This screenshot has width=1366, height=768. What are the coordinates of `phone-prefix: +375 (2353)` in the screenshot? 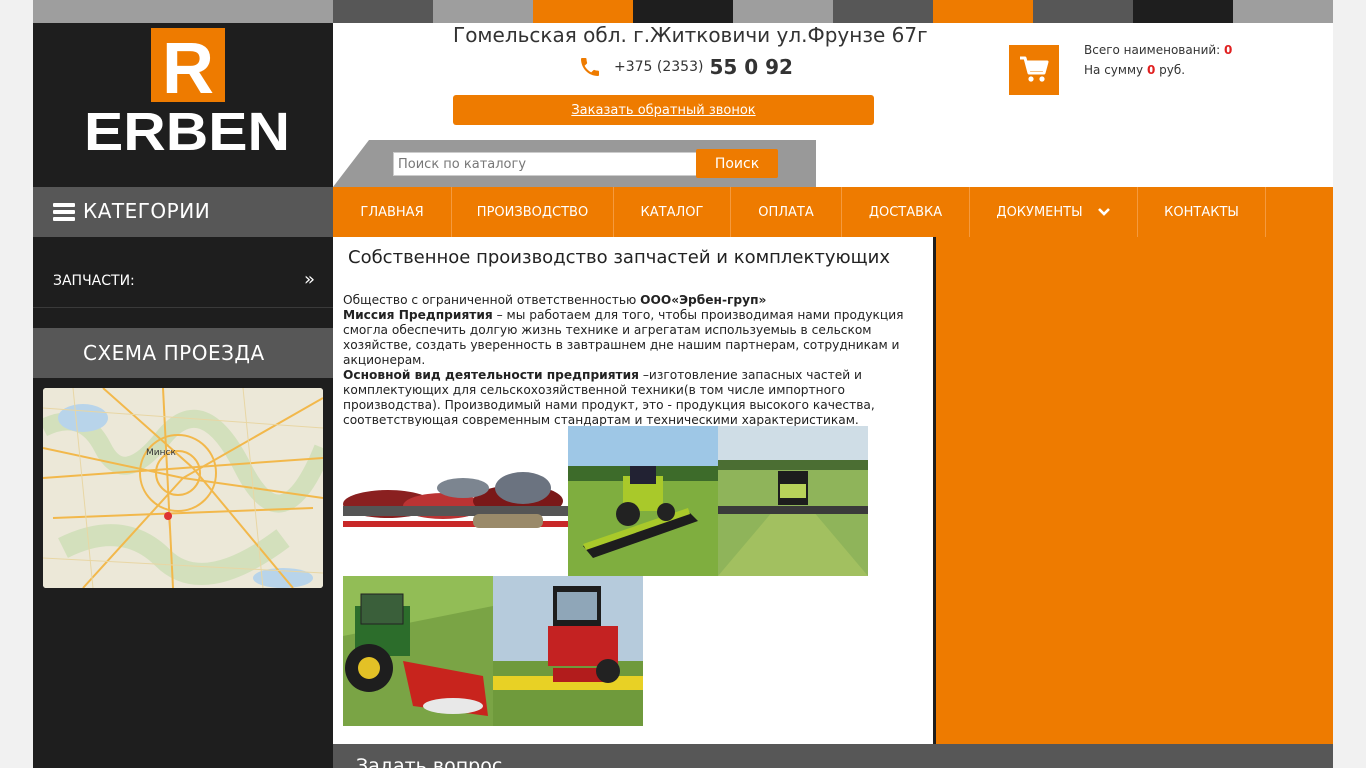 It's located at (659, 67).